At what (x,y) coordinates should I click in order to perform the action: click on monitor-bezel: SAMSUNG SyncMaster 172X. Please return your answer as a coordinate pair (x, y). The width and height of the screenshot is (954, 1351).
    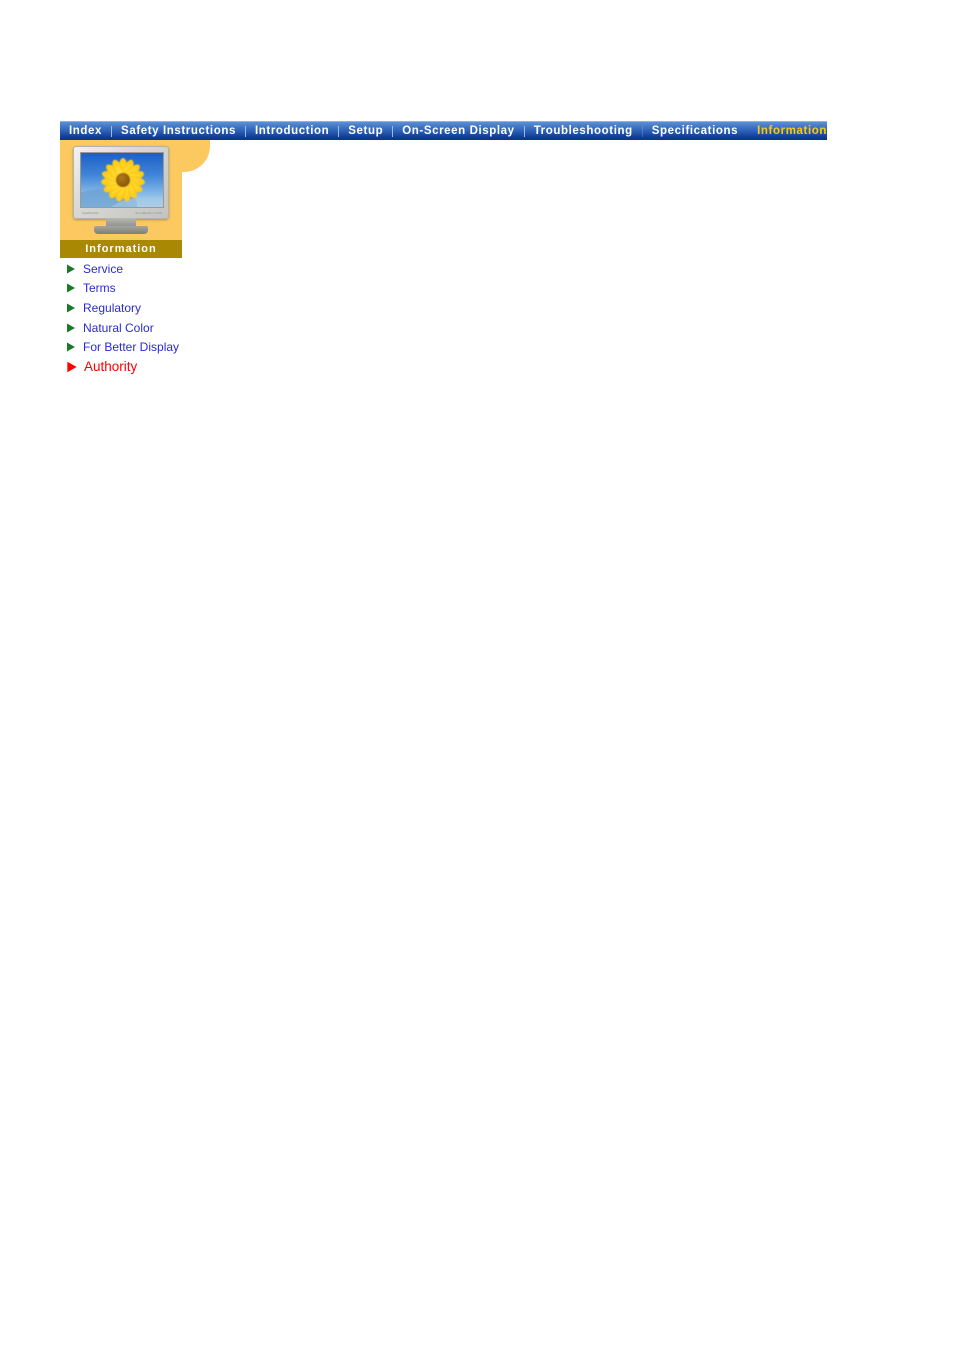
    Looking at the image, I should click on (121, 182).